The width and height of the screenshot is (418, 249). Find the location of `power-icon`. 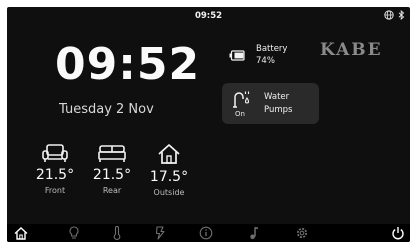

power-icon is located at coordinates (398, 233).